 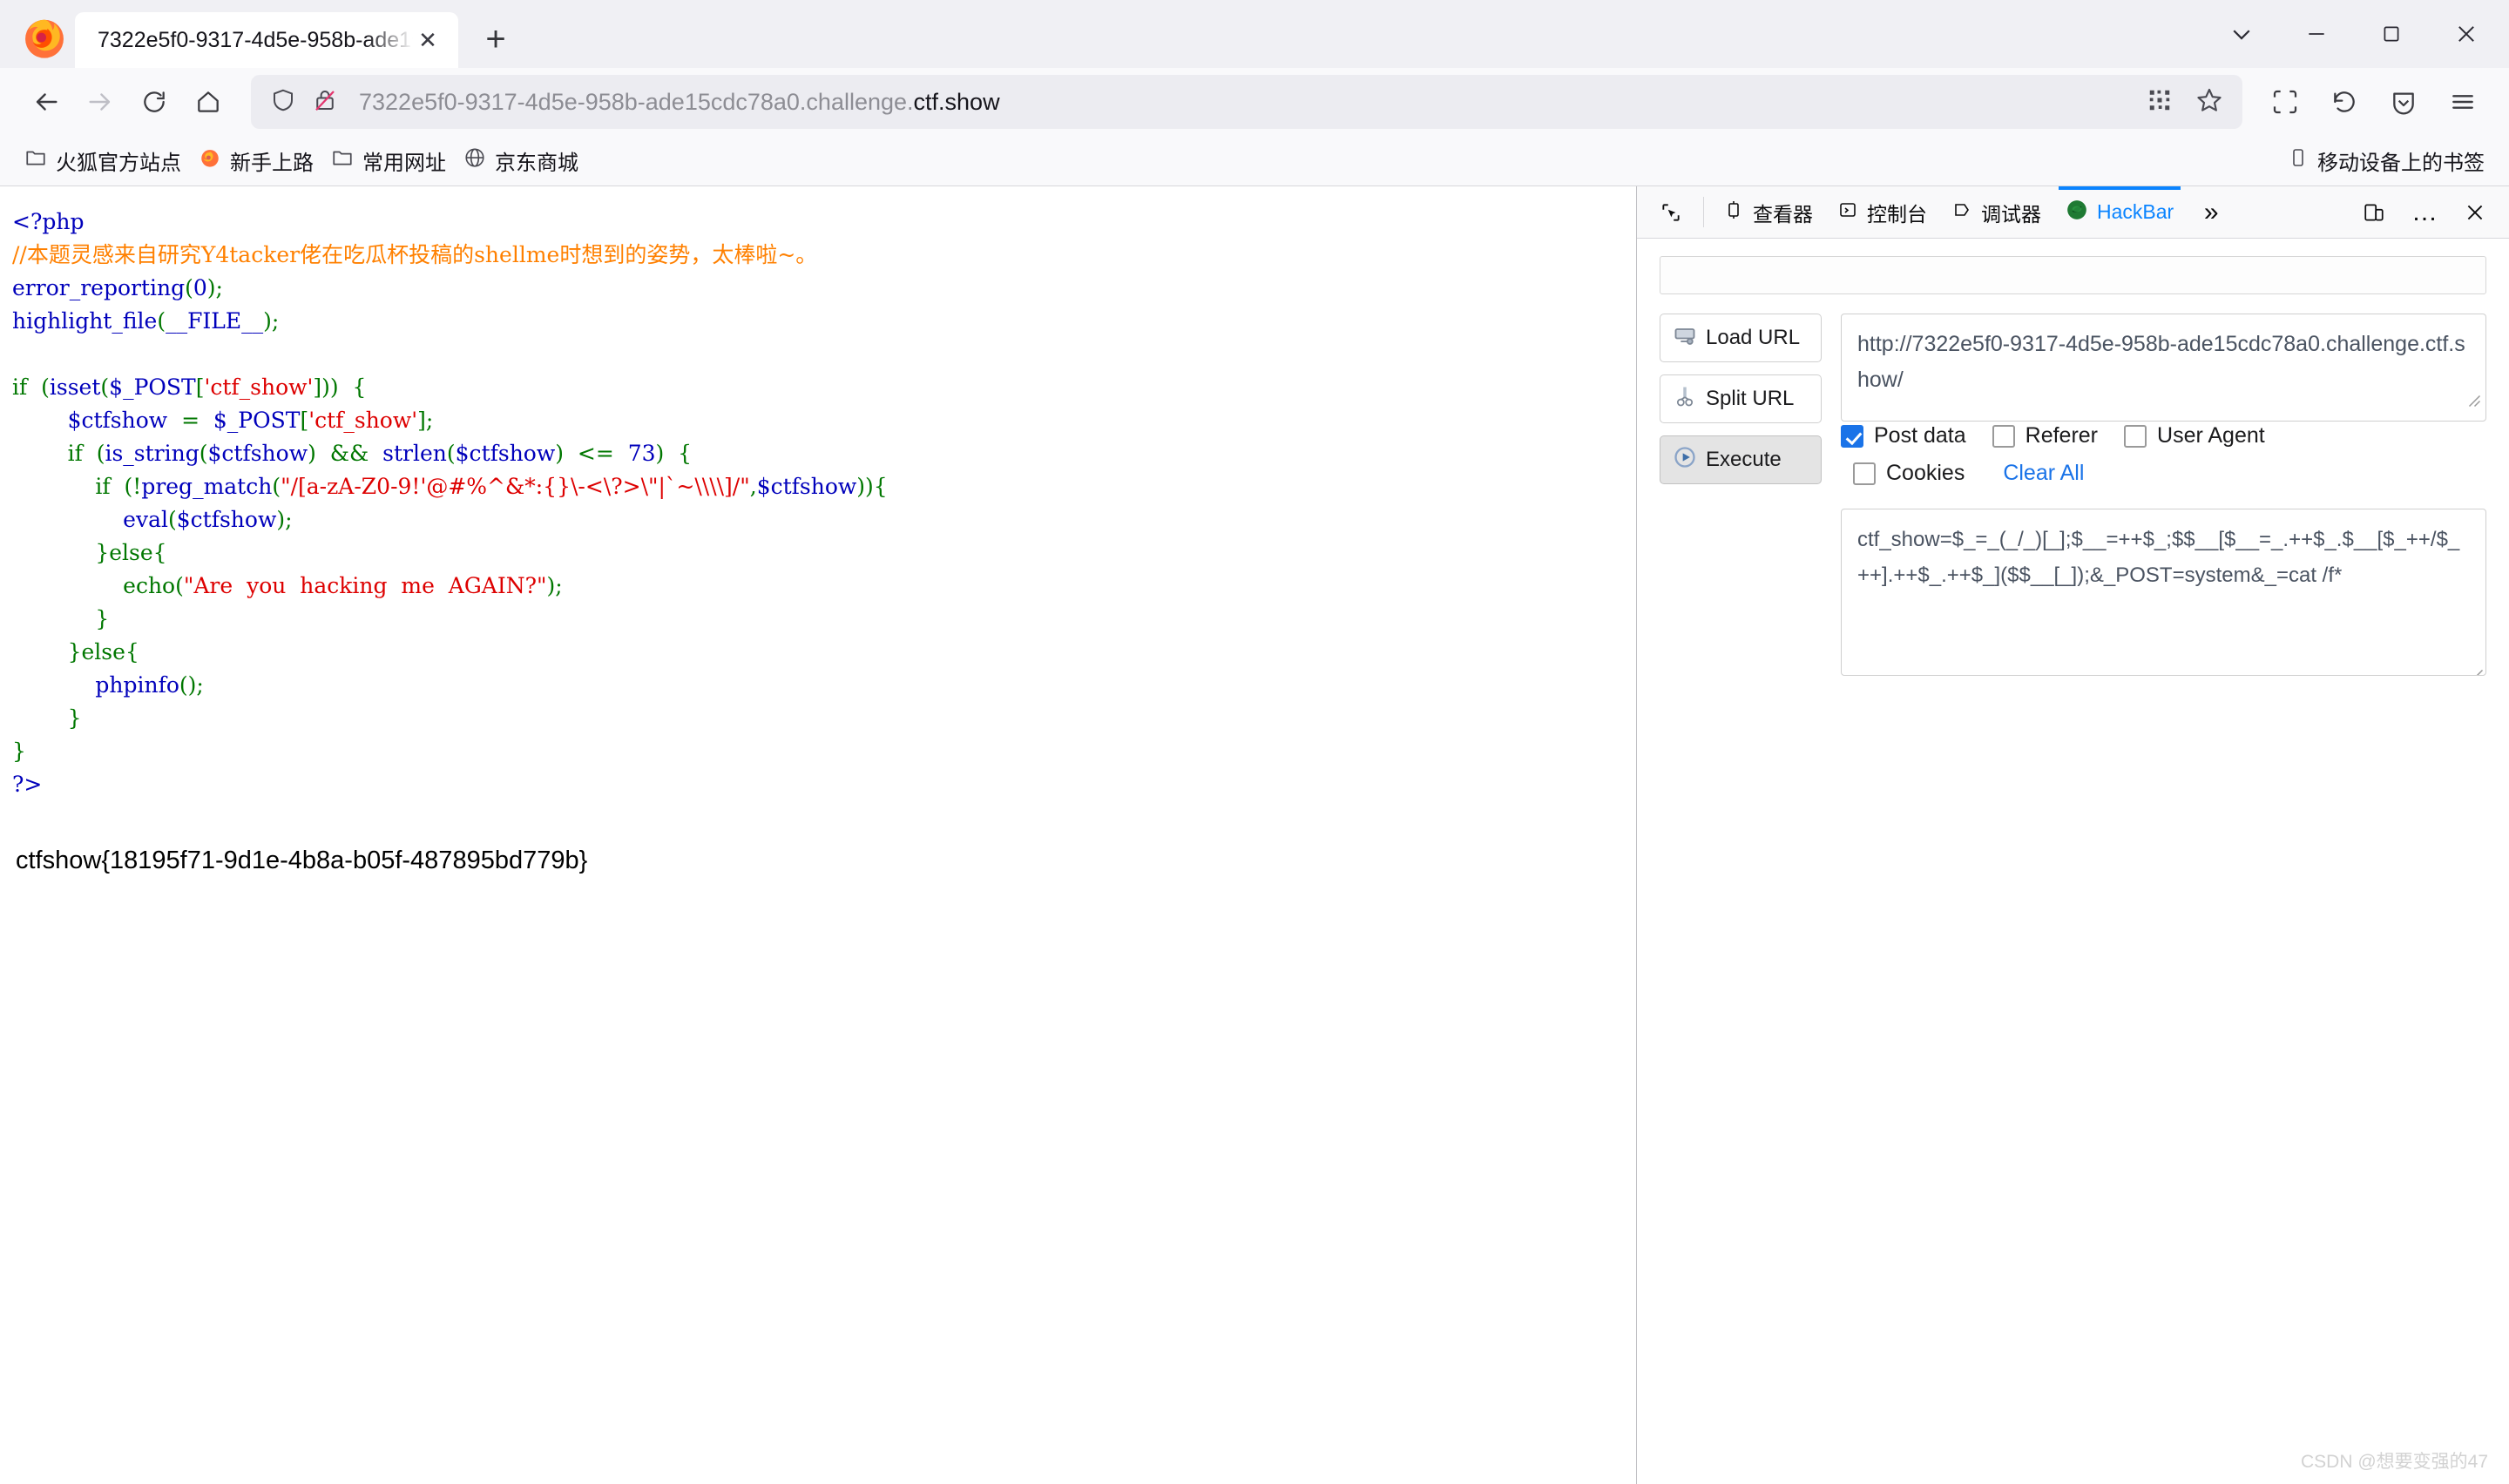 I want to click on code-token: ) {, so click(x=674, y=453).